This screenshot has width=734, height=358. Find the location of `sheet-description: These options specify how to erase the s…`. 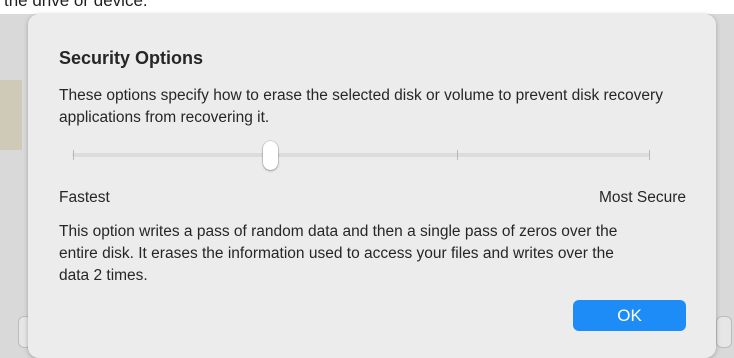

sheet-description: These options specify how to erase the s… is located at coordinates (361, 106).